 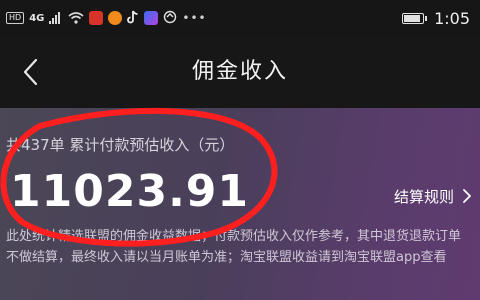 What do you see at coordinates (130, 191) in the screenshot?
I see `estimated-income-amount: 11023.91` at bounding box center [130, 191].